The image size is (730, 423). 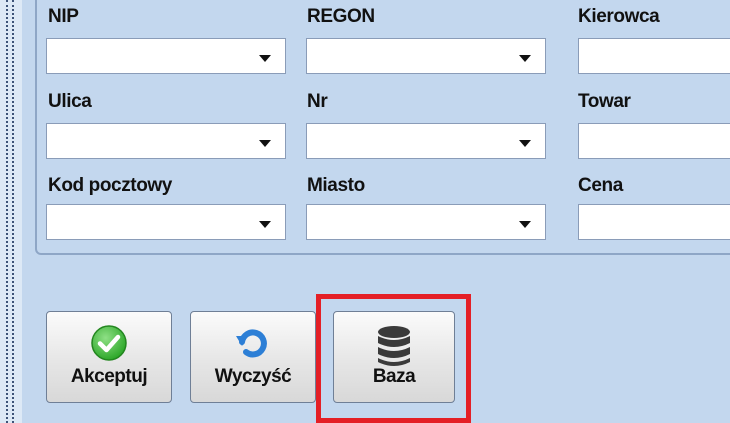 What do you see at coordinates (63, 16) in the screenshot?
I see `nip-label: NIP` at bounding box center [63, 16].